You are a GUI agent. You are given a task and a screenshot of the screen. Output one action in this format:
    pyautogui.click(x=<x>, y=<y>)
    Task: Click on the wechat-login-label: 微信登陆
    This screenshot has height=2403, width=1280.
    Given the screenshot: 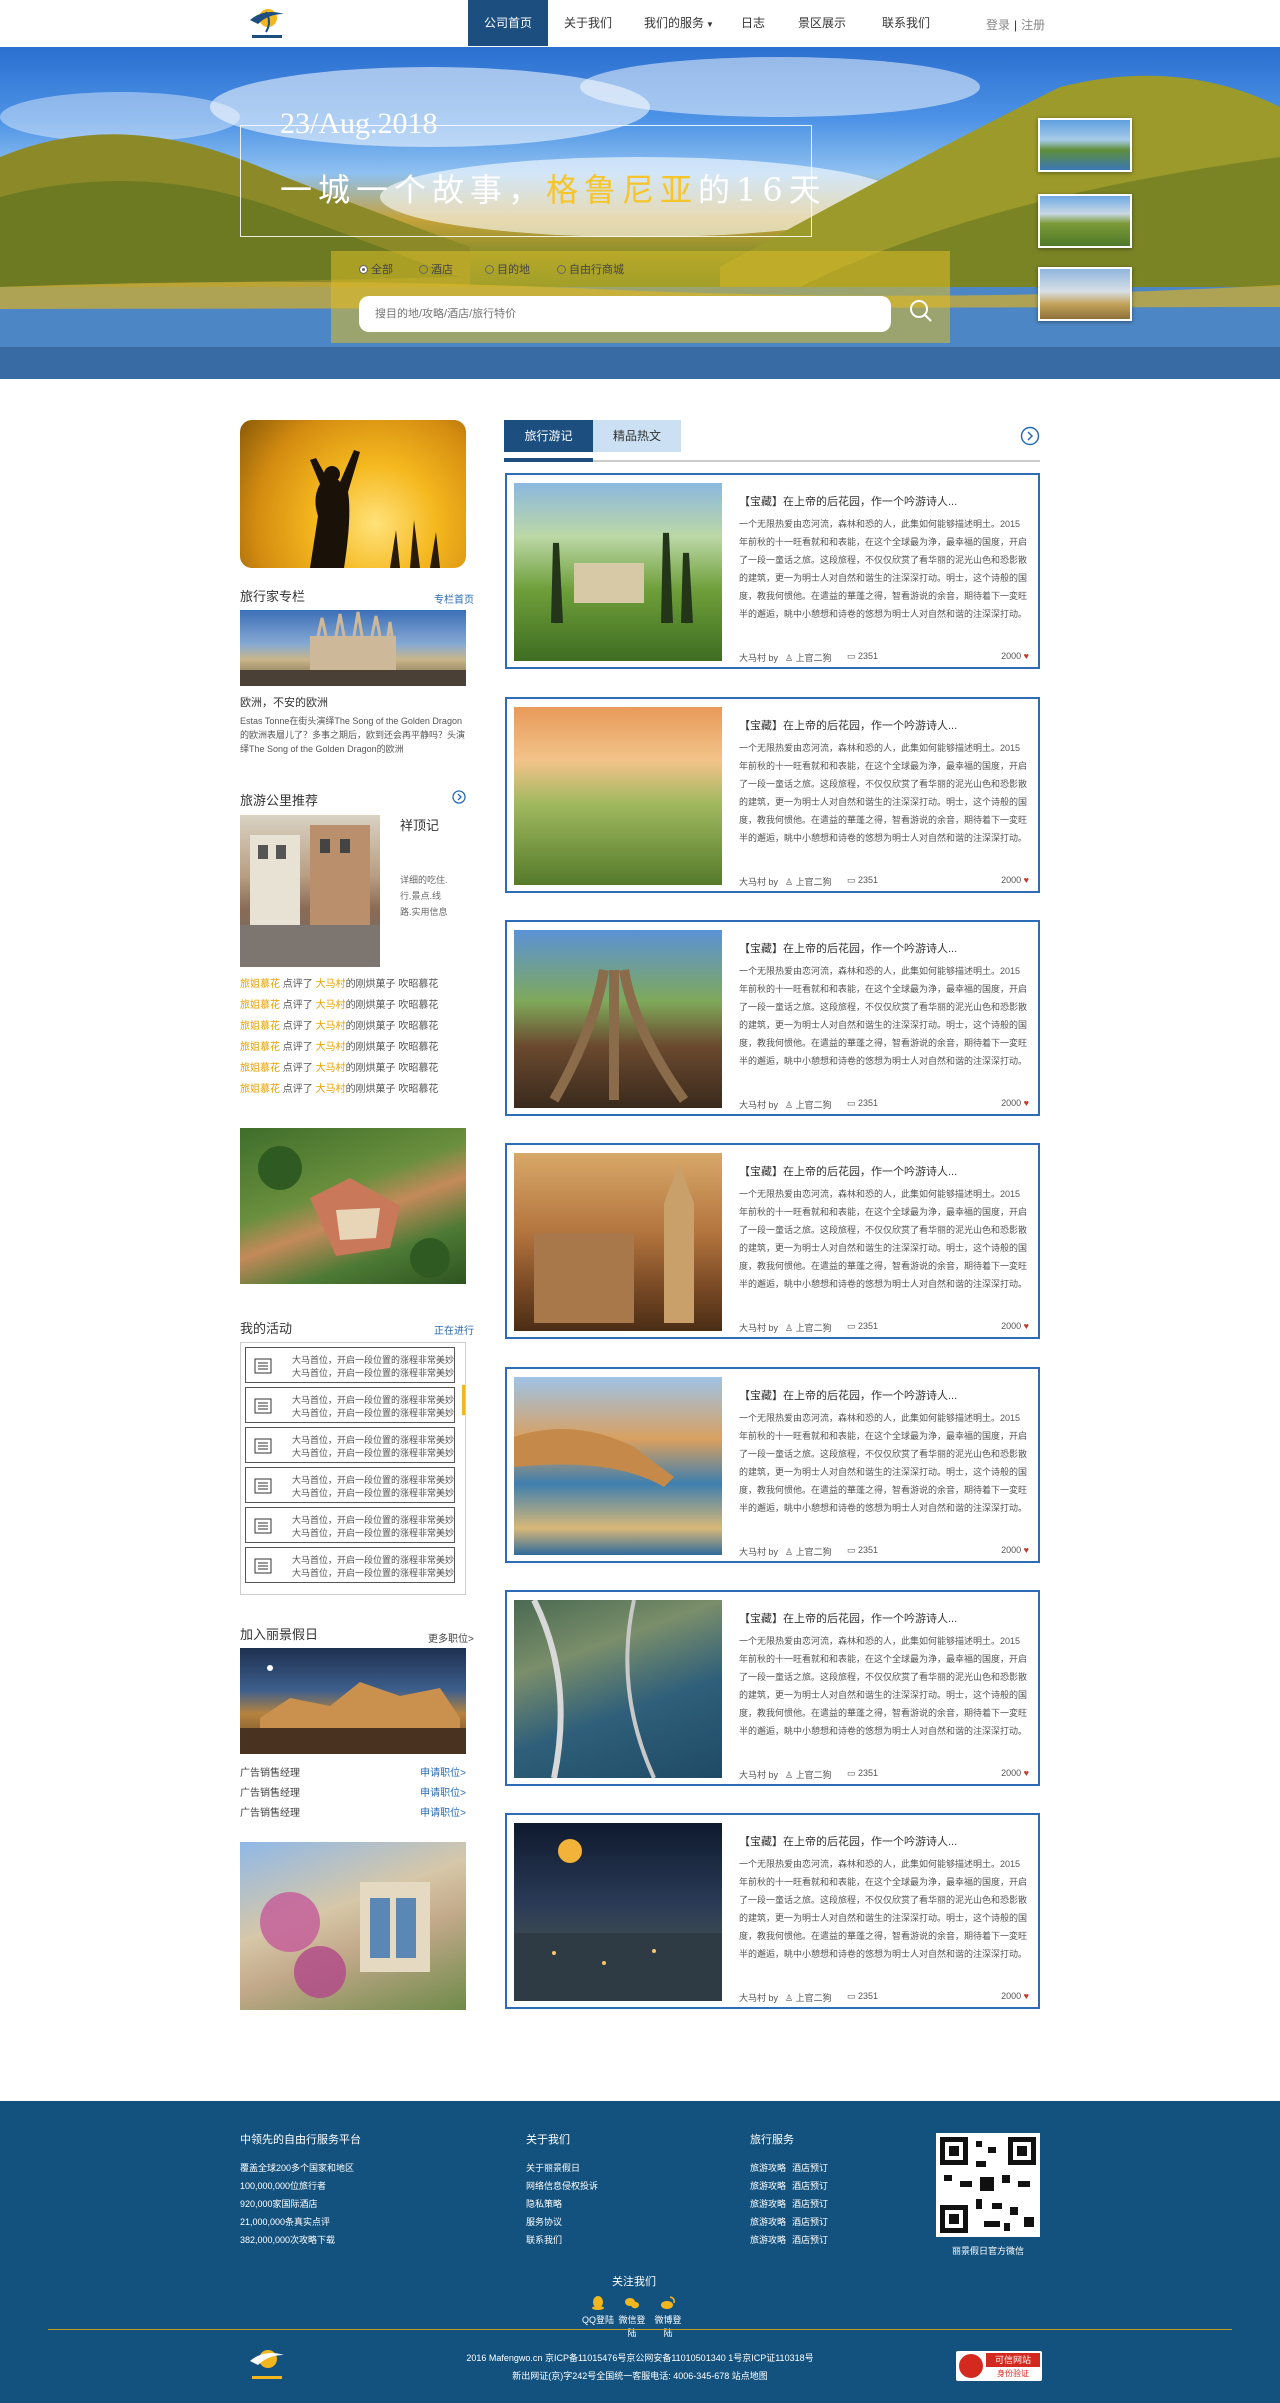 What is the action you would take?
    pyautogui.click(x=632, y=2326)
    